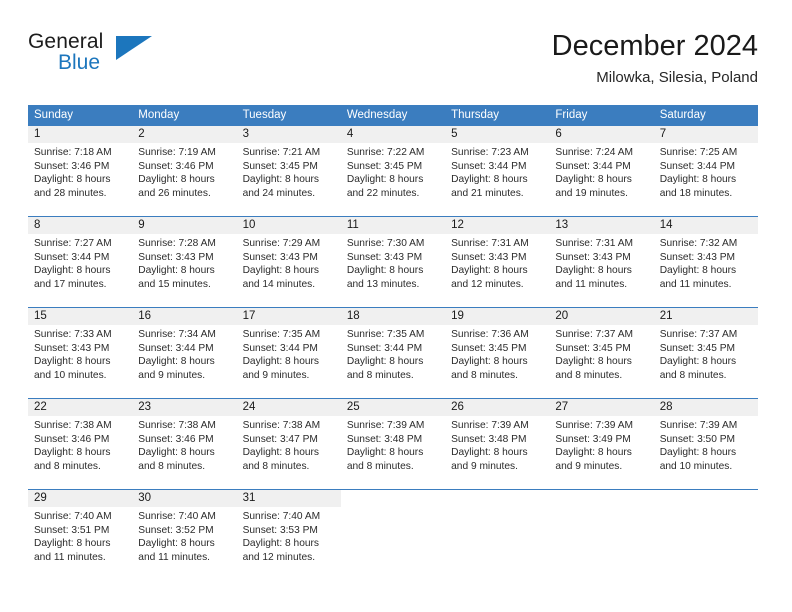 Image resolution: width=792 pixels, height=612 pixels. What do you see at coordinates (176, 530) in the screenshot?
I see `sunset-text: Sunset: 3:52 PM` at bounding box center [176, 530].